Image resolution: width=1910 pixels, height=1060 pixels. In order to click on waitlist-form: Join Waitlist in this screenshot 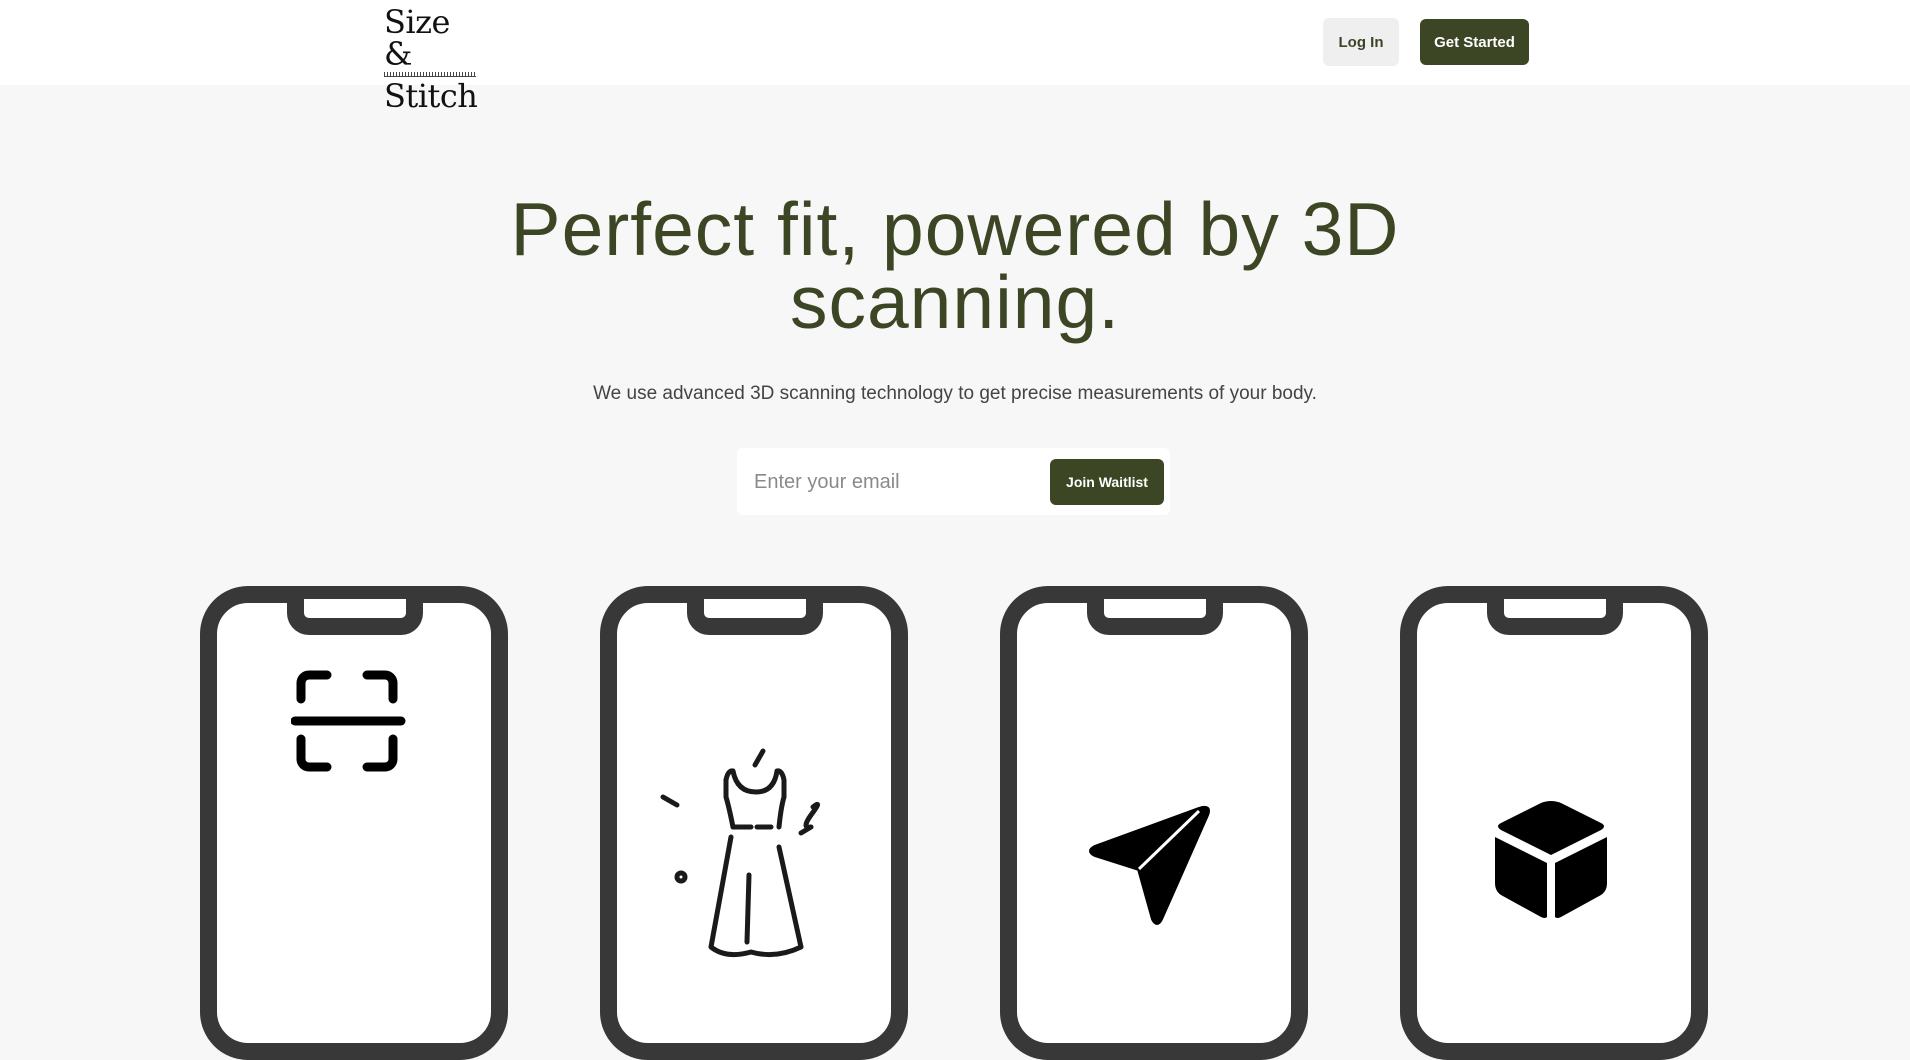, I will do `click(953, 481)`.